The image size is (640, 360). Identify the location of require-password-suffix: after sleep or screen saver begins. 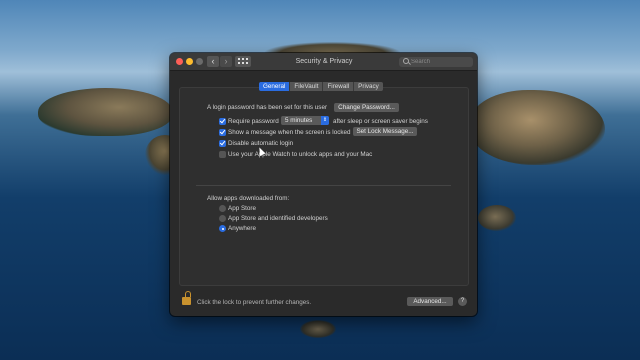
(380, 121).